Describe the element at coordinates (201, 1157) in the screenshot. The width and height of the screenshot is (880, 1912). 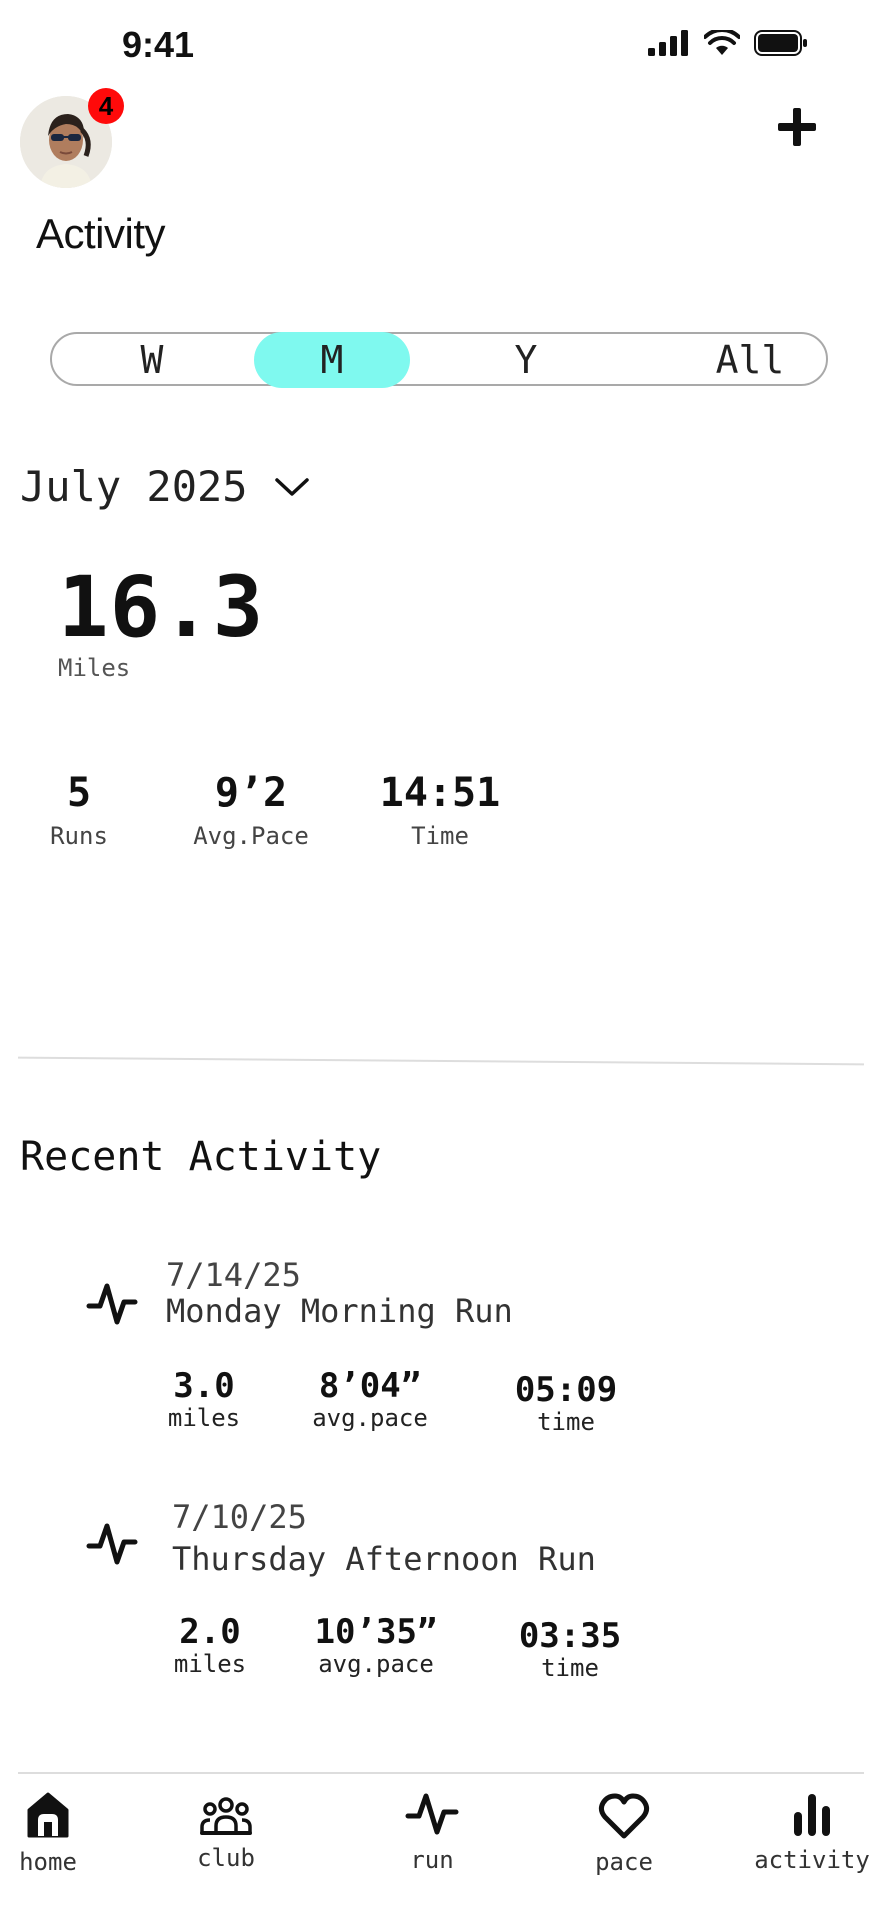
I see `recent-activity-heading: Recent Activity` at that location.